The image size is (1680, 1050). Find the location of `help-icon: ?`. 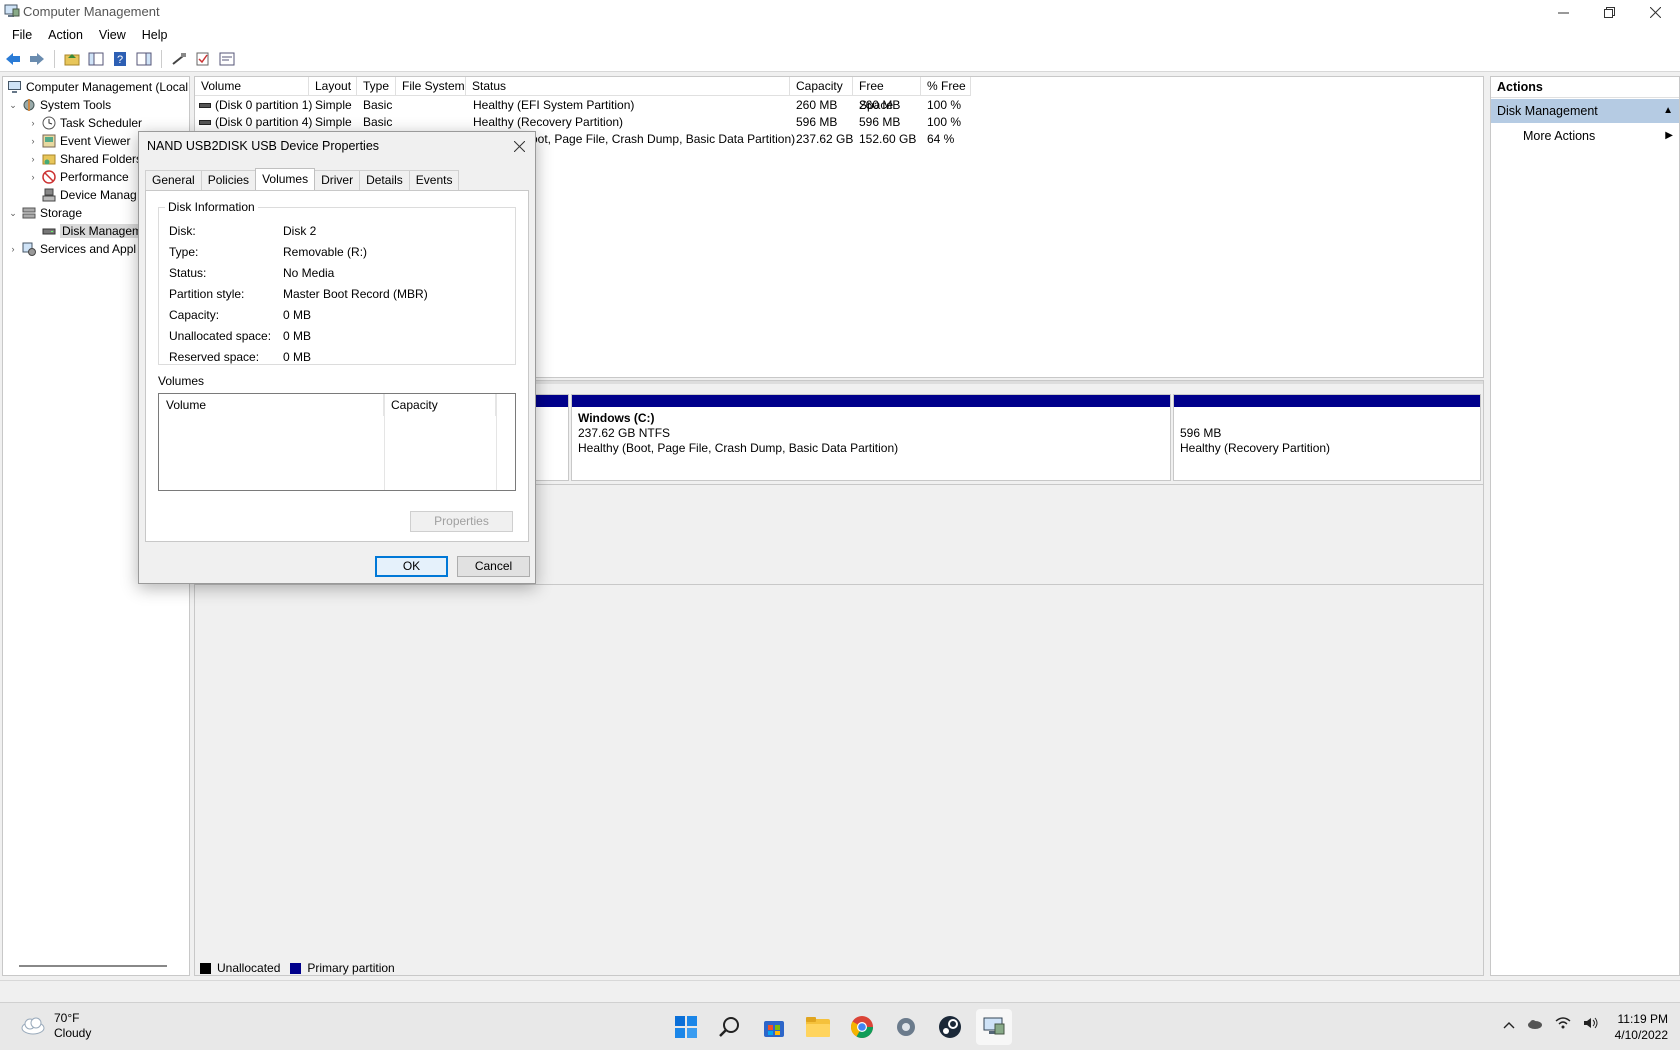

help-icon: ? is located at coordinates (120, 59).